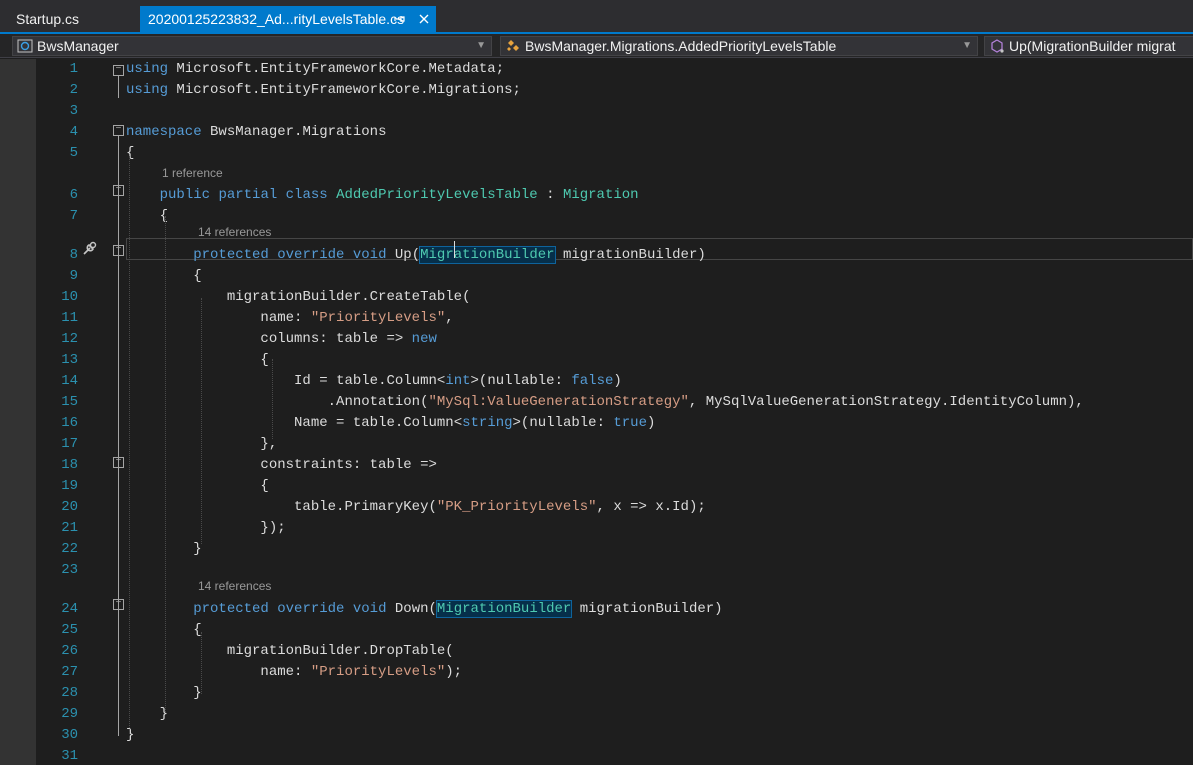 The height and width of the screenshot is (765, 1193). Describe the element at coordinates (73, 111) in the screenshot. I see `line-number: 3` at that location.